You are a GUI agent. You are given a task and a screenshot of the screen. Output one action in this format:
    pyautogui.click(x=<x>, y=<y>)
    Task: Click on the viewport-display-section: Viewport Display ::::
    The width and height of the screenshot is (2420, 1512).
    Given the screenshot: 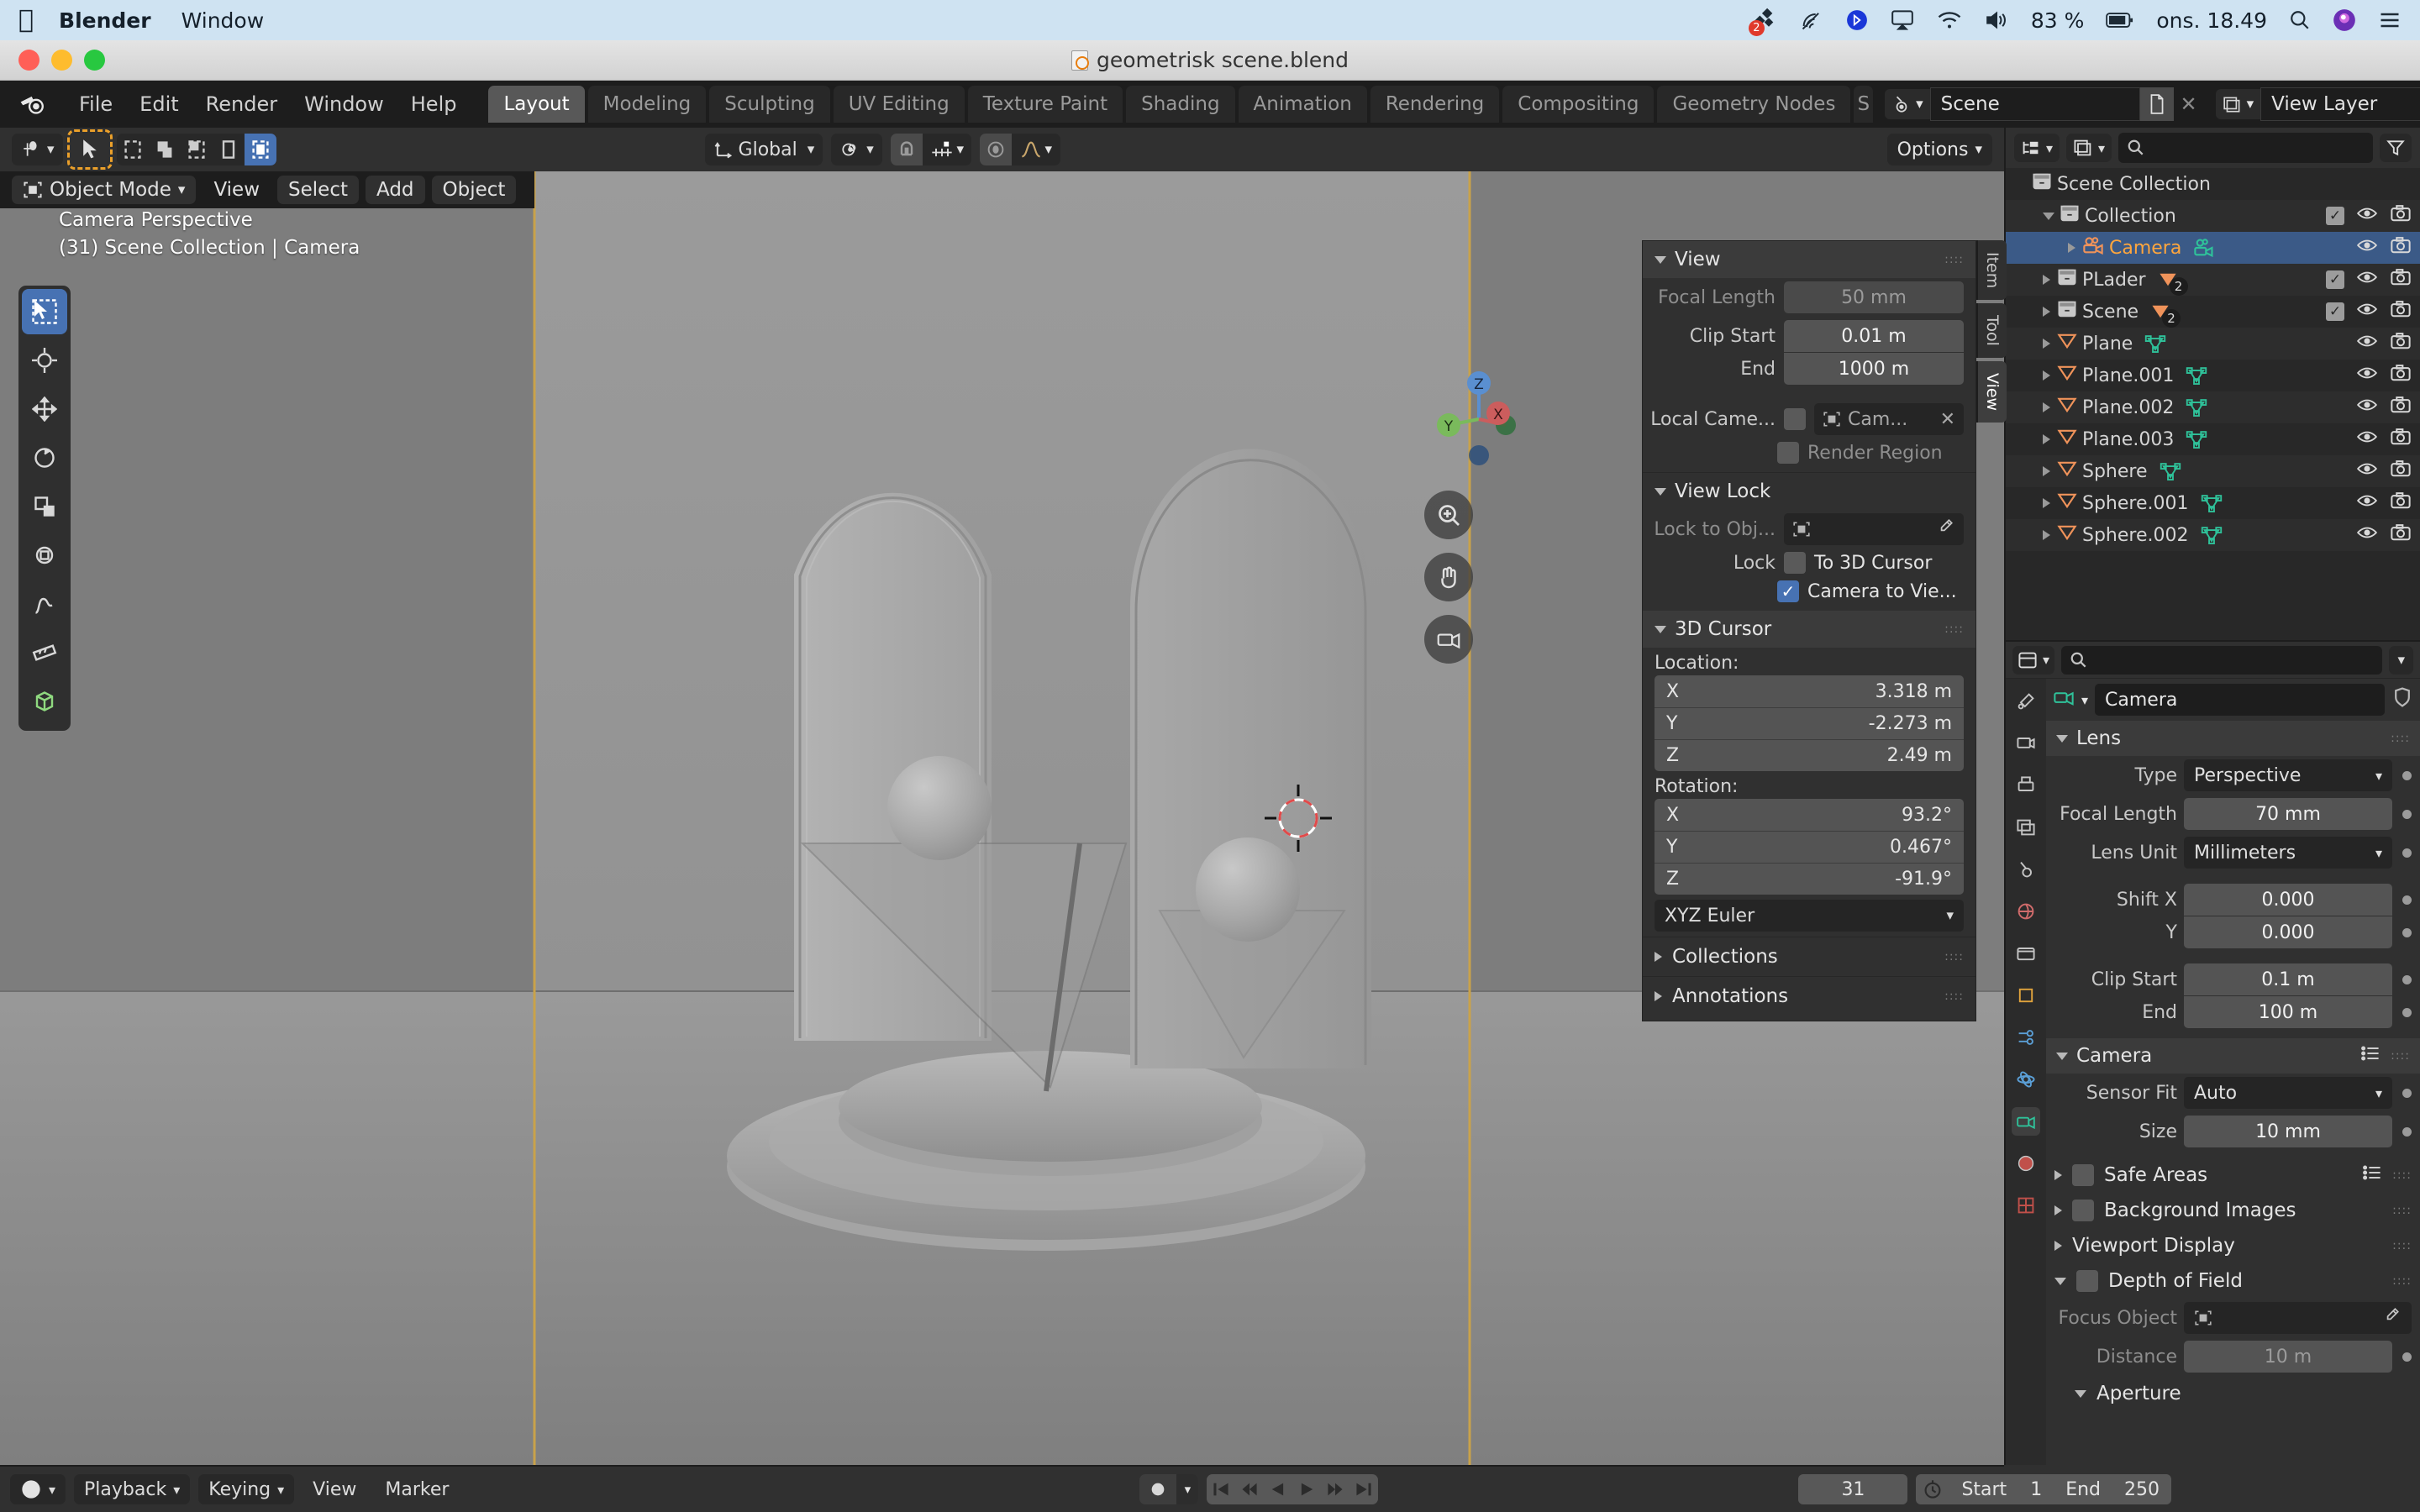 What is the action you would take?
    pyautogui.click(x=2233, y=1245)
    